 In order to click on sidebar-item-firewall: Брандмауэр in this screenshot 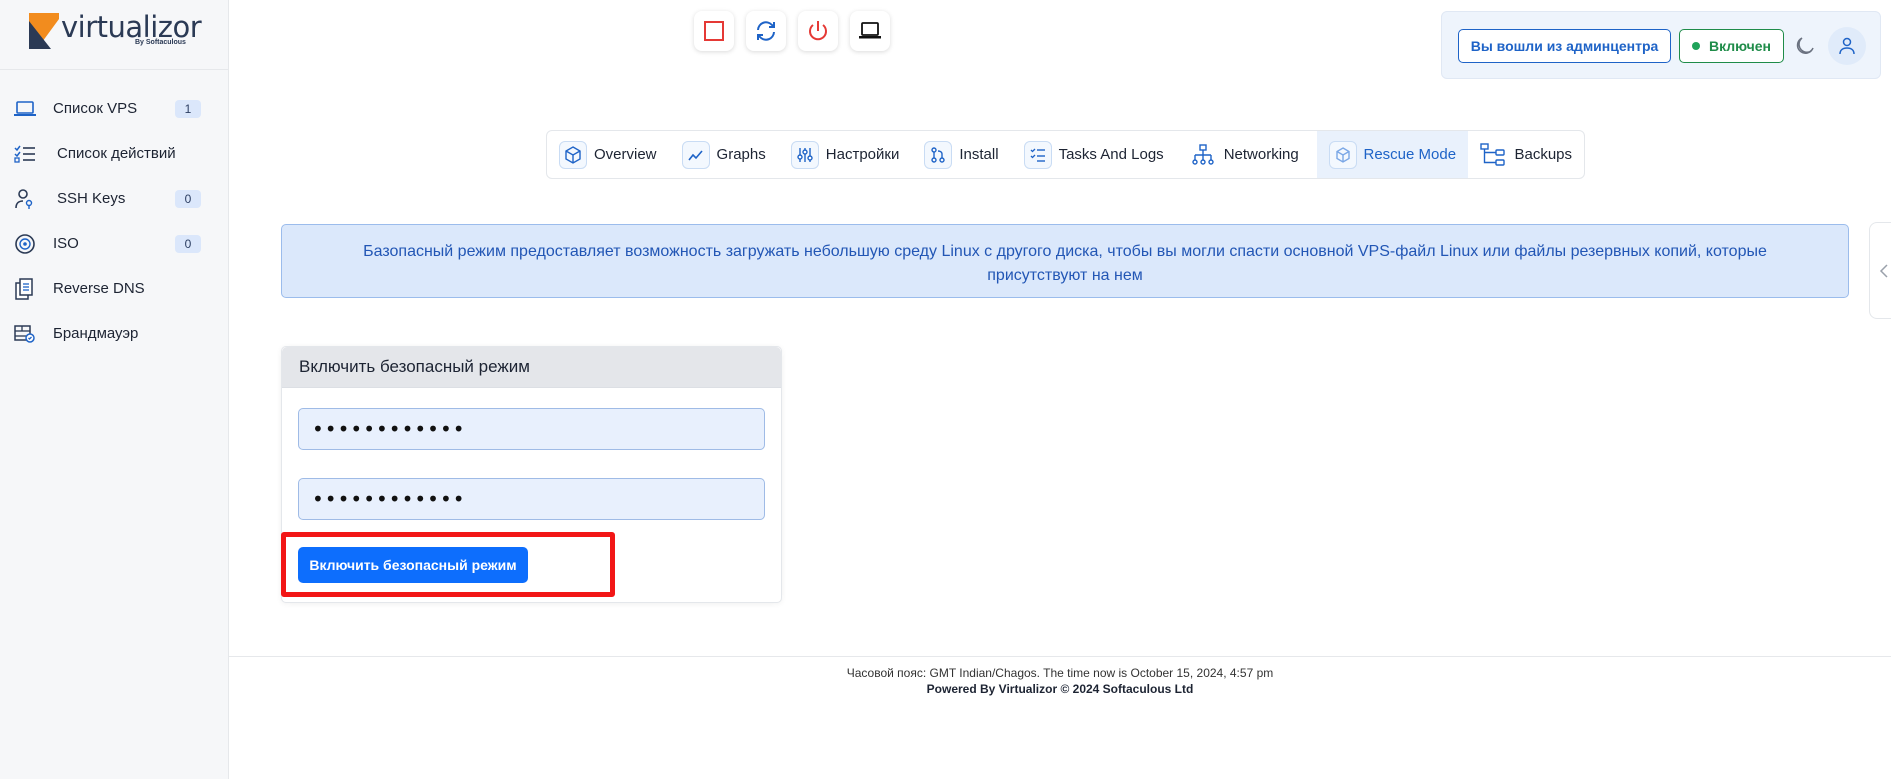, I will do `click(114, 333)`.